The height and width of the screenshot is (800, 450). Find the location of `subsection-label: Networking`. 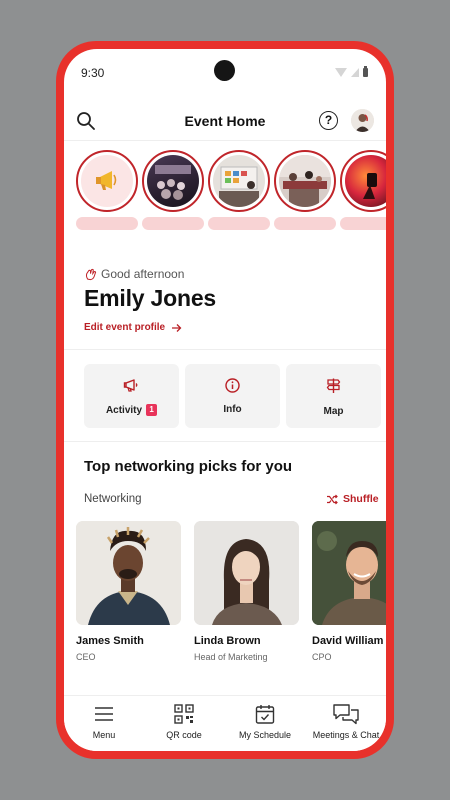

subsection-label: Networking is located at coordinates (113, 499).